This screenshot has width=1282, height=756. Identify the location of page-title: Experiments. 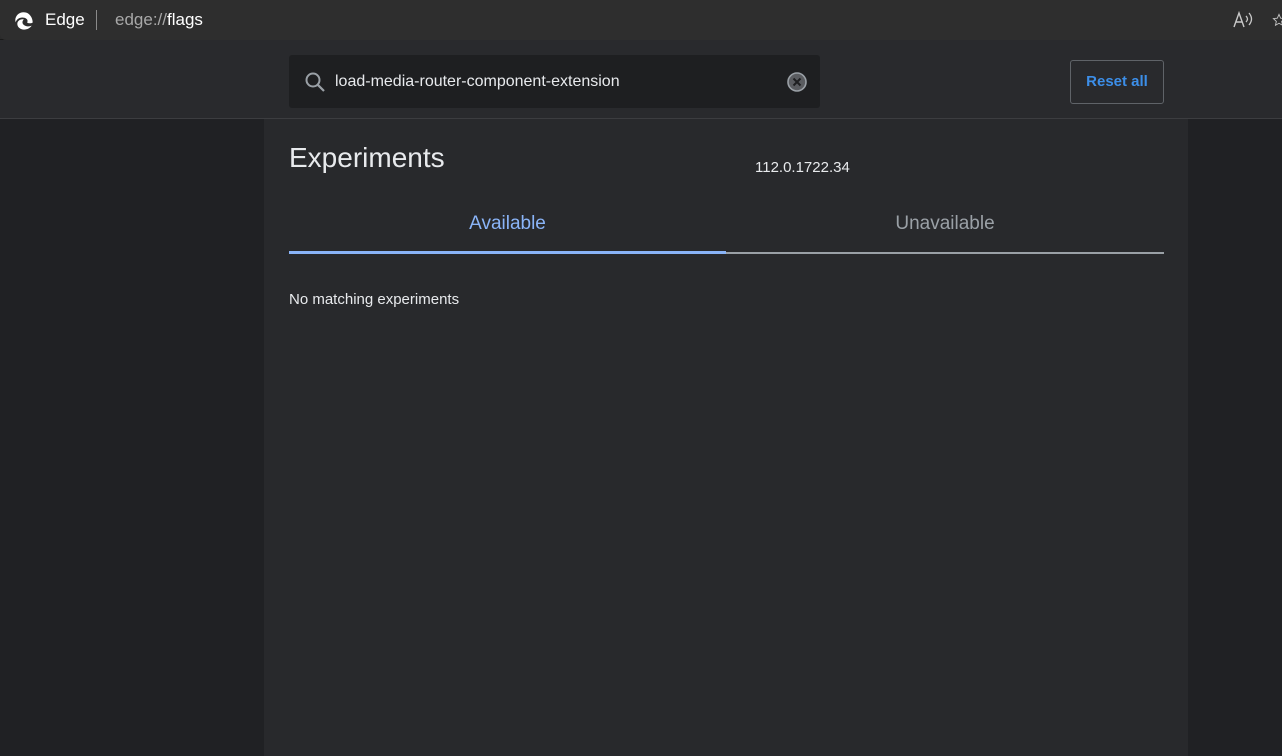
(367, 157).